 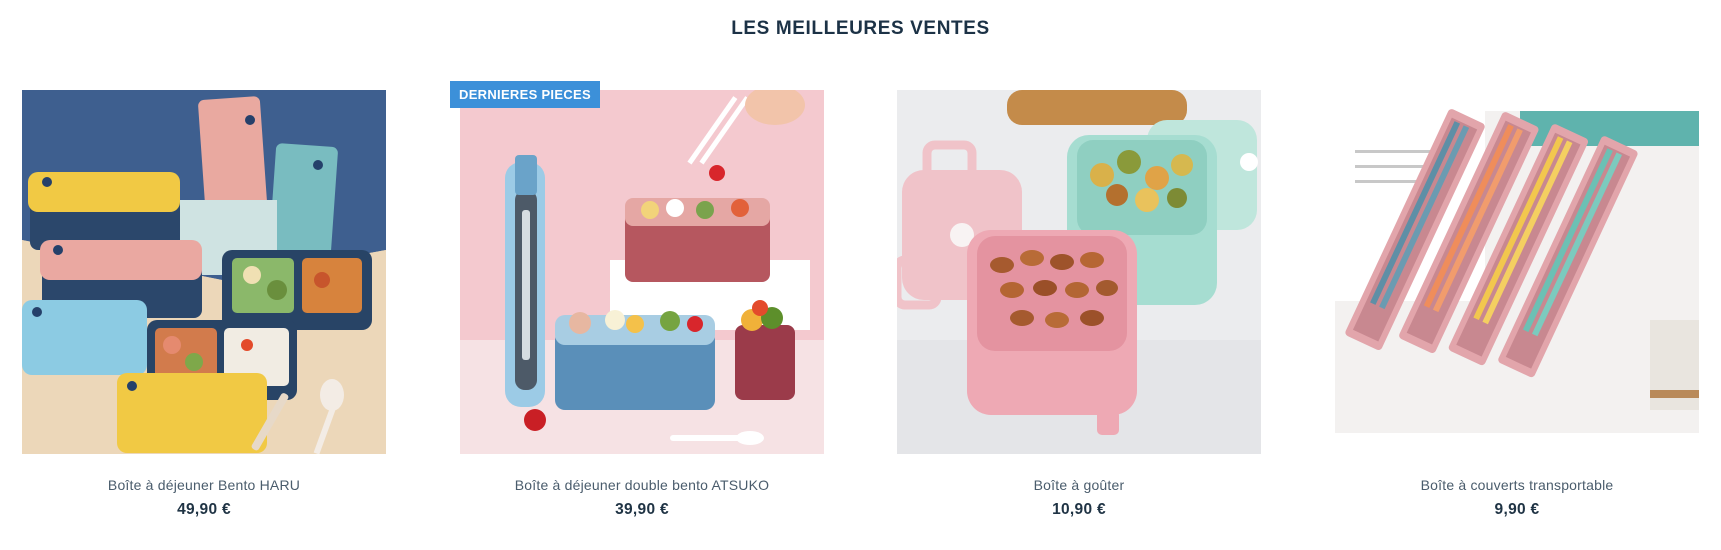 I want to click on cutlery-box-image, so click(x=1517, y=272).